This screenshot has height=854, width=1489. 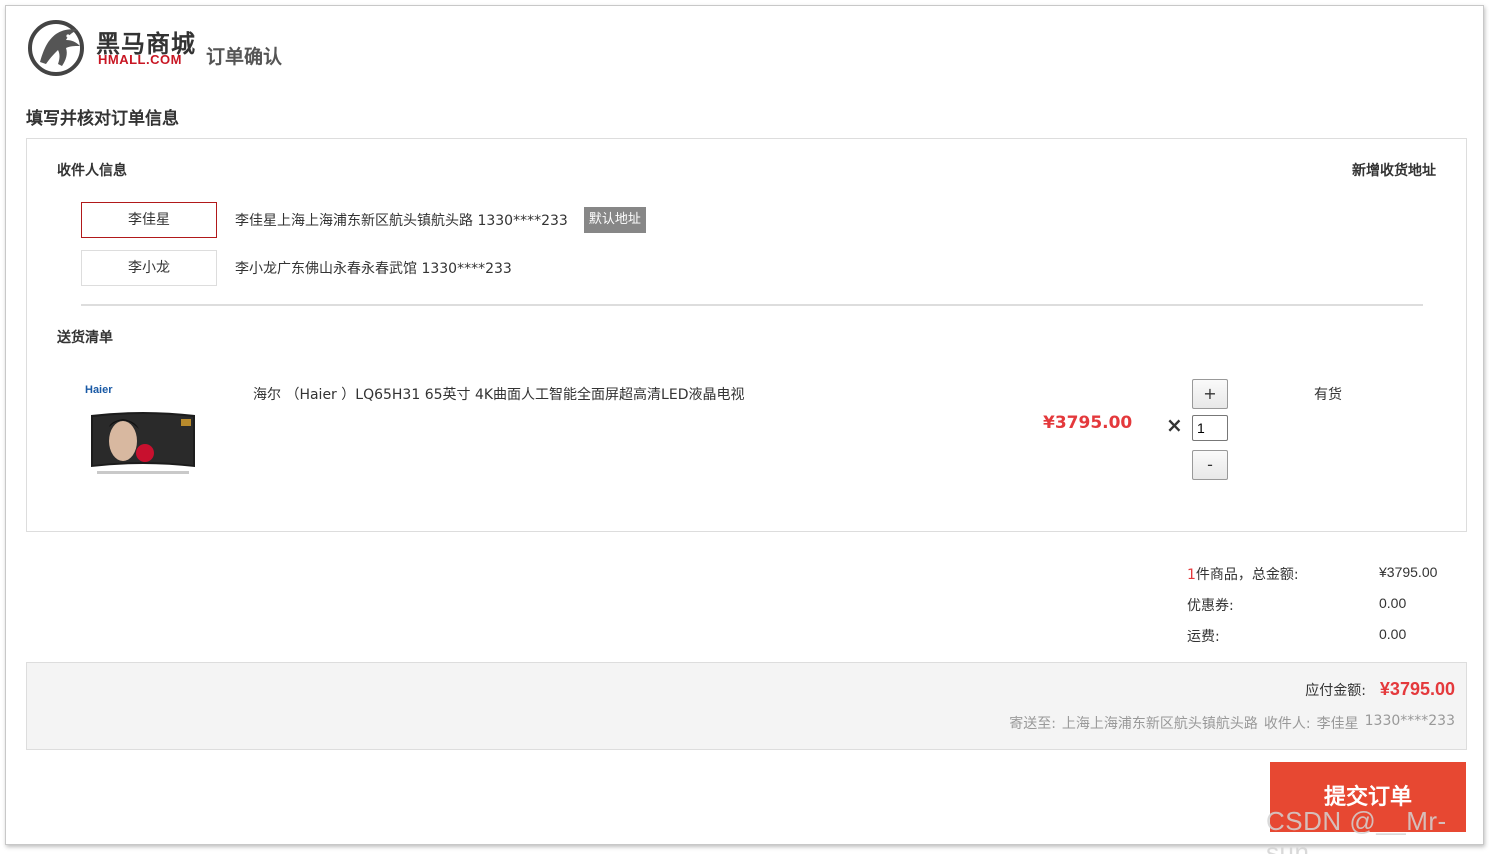 I want to click on address-row: 李小龙 李小龙广东佛山永春永春武馆 1330****233, so click(x=296, y=268).